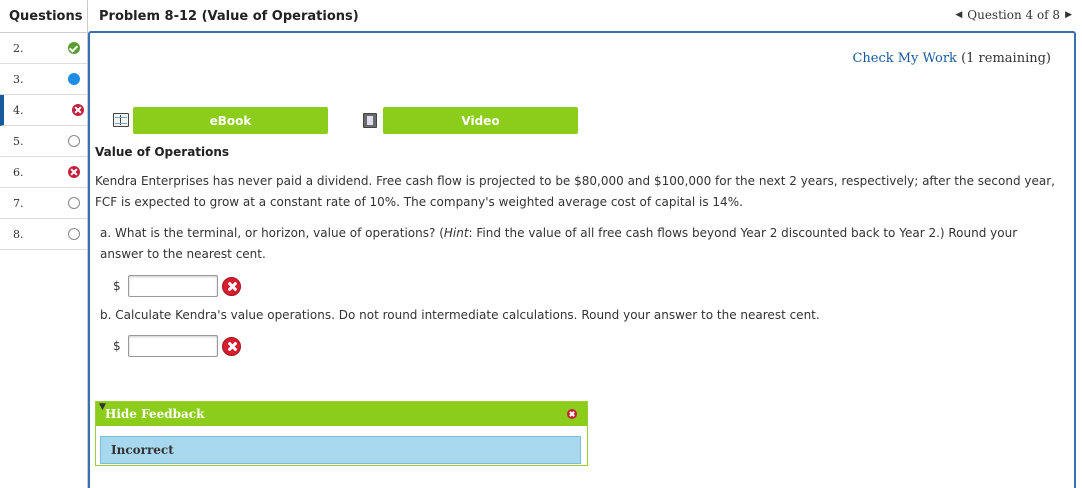 Image resolution: width=1082 pixels, height=488 pixels. Describe the element at coordinates (43, 79) in the screenshot. I see `sidebar-item-q3: 3.` at that location.